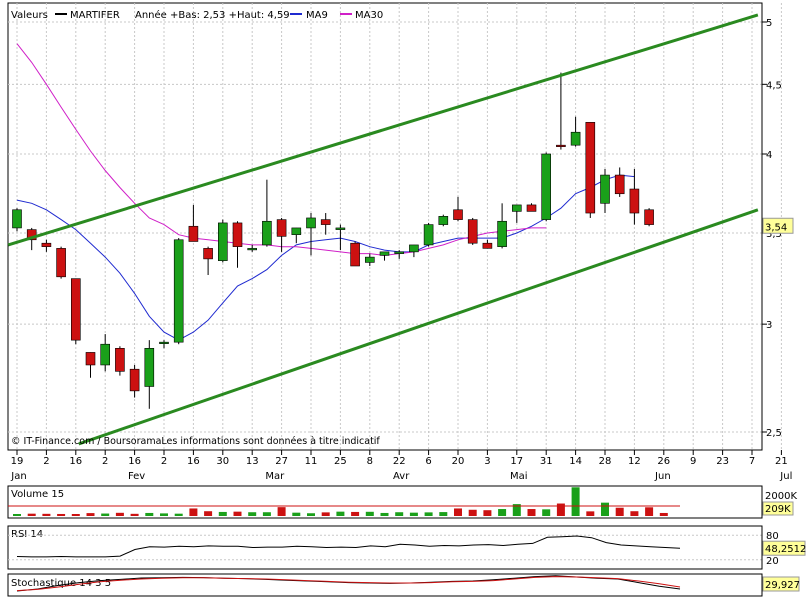 This screenshot has width=806, height=599. I want to click on x-month-label: Mar, so click(275, 476).